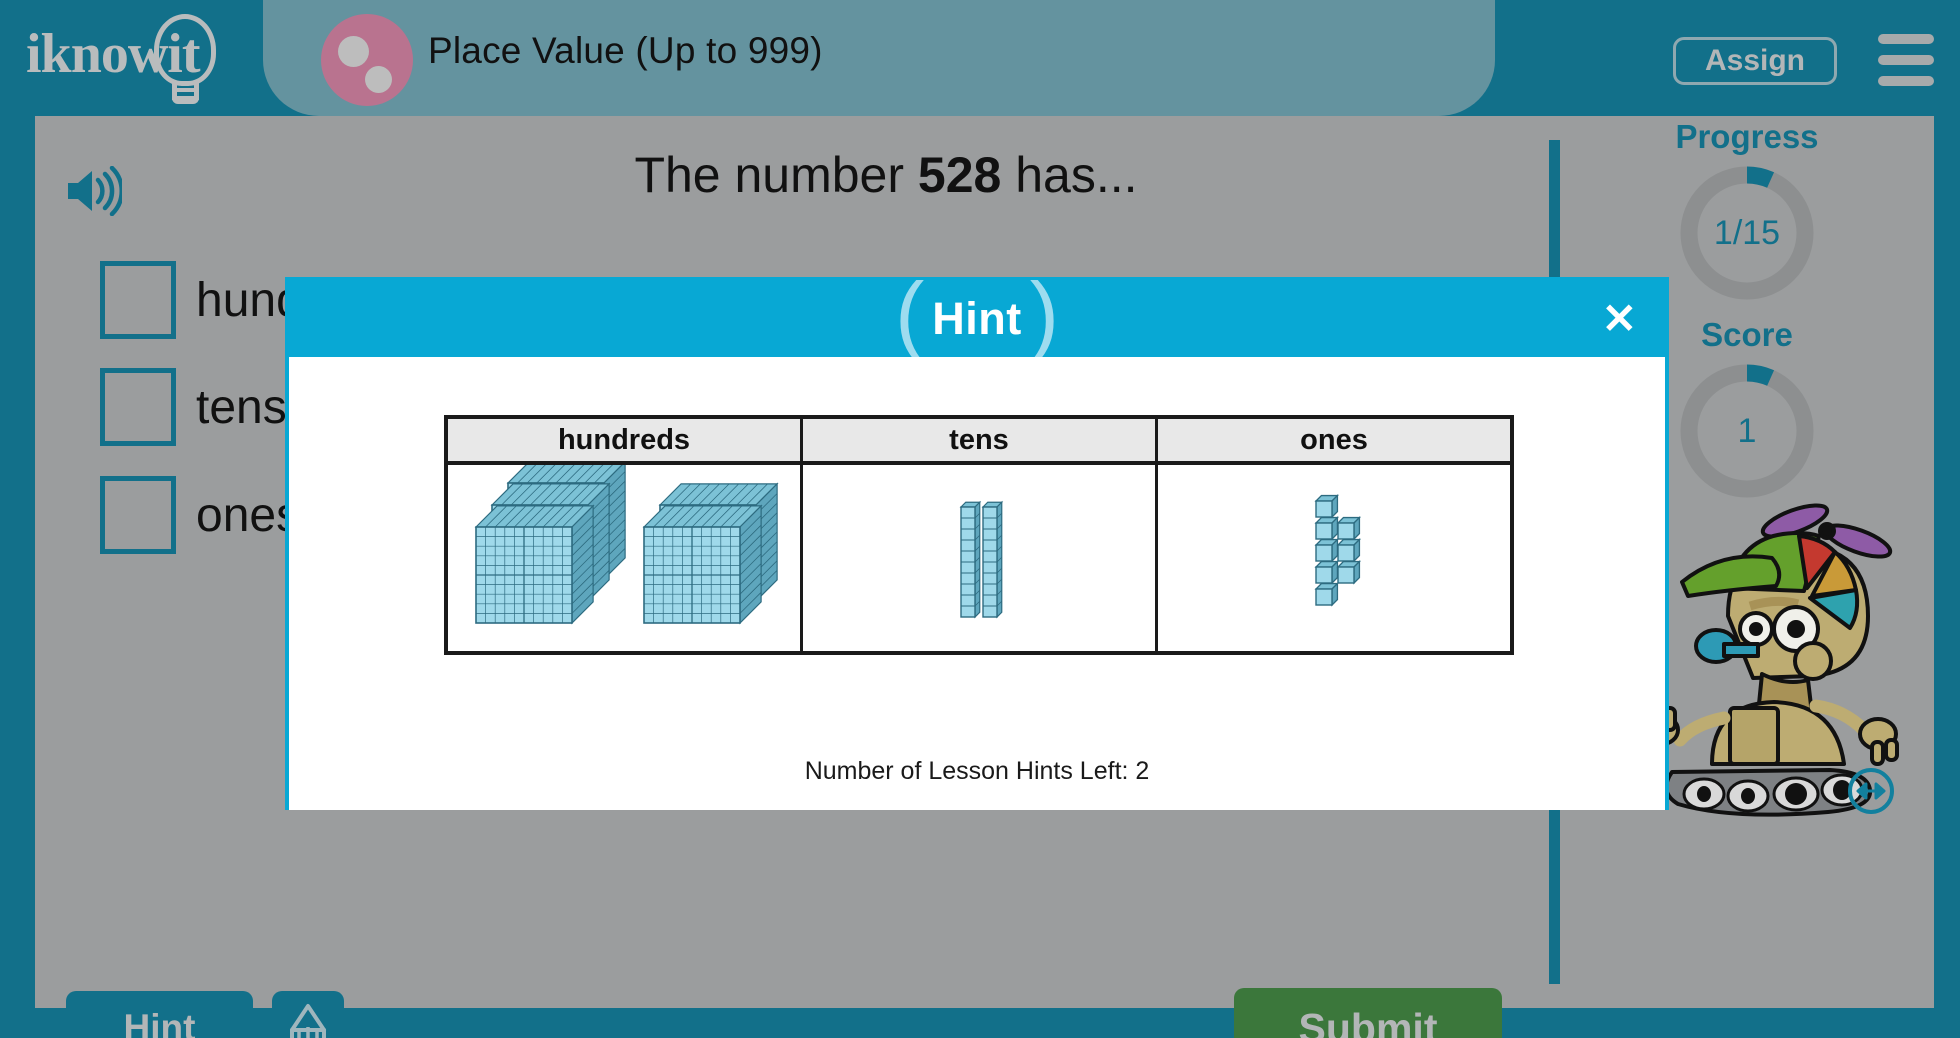  What do you see at coordinates (625, 50) in the screenshot?
I see `lesson-title: Place Value (Up to 999)` at bounding box center [625, 50].